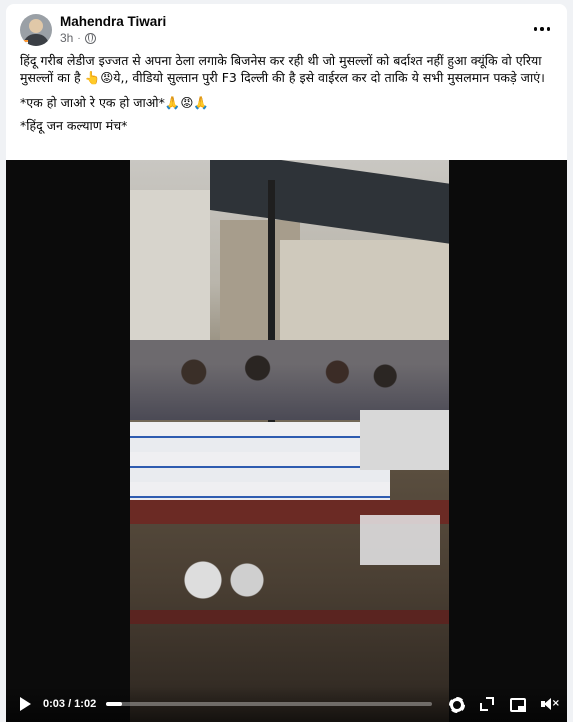 The width and height of the screenshot is (573, 722). I want to click on more-options-button, so click(542, 29).